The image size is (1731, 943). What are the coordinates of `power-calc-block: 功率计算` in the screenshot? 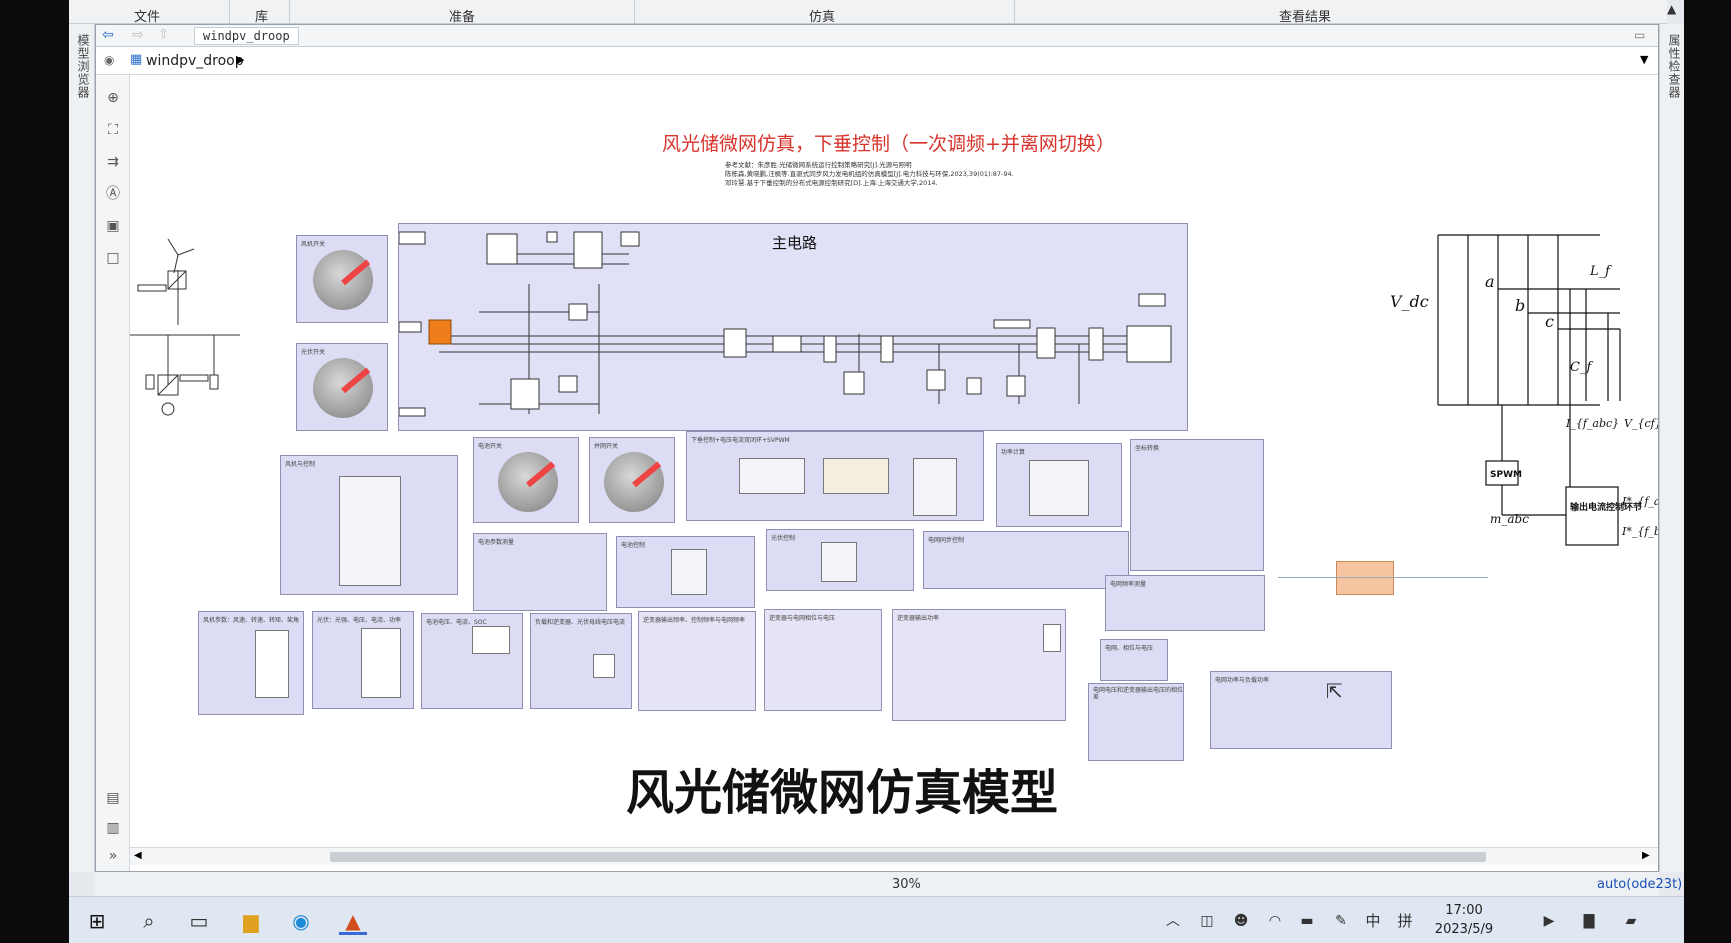 It's located at (1059, 485).